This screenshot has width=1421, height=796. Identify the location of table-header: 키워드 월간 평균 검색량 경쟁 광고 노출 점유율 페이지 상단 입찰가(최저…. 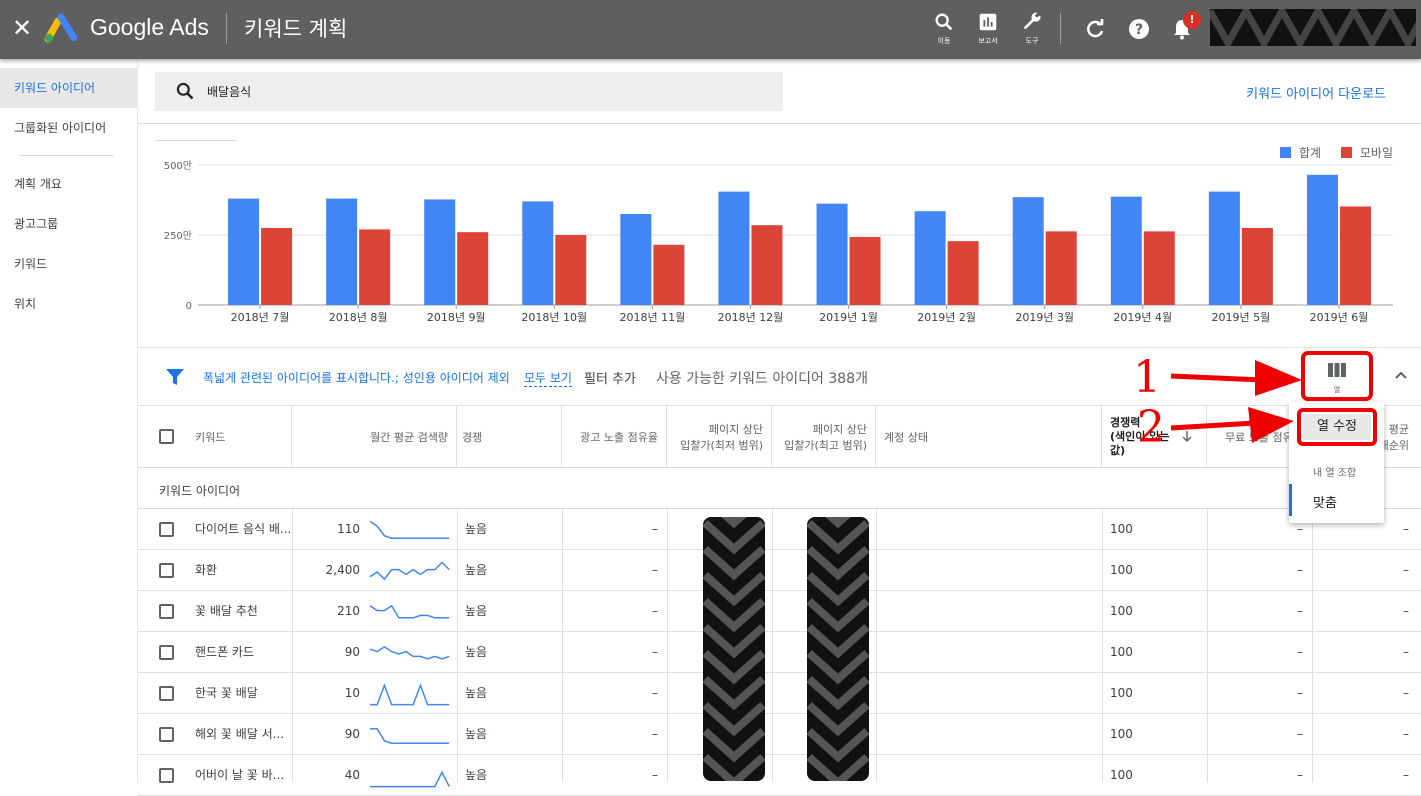
(779, 437).